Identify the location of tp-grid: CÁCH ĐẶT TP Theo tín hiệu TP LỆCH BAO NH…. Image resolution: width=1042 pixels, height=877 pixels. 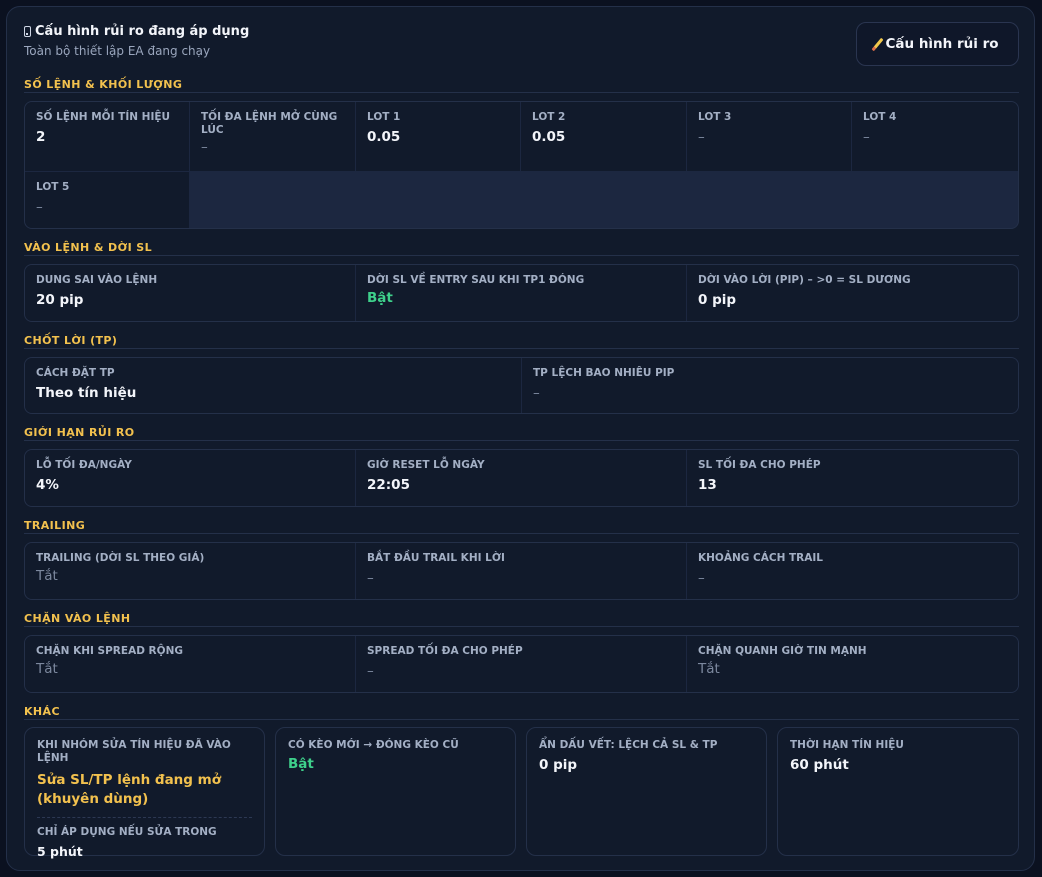
(521, 385).